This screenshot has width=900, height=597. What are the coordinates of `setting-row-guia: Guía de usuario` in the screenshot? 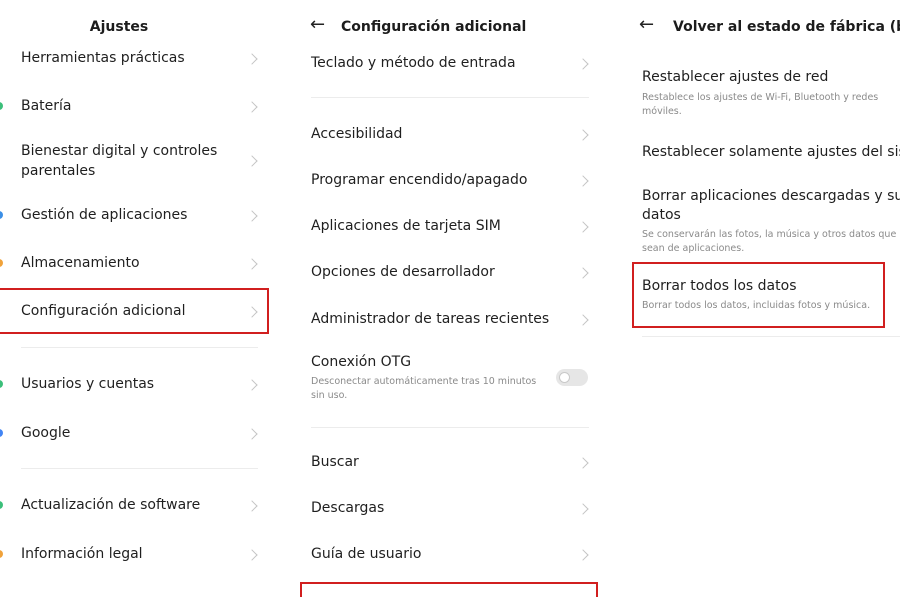 It's located at (450, 555).